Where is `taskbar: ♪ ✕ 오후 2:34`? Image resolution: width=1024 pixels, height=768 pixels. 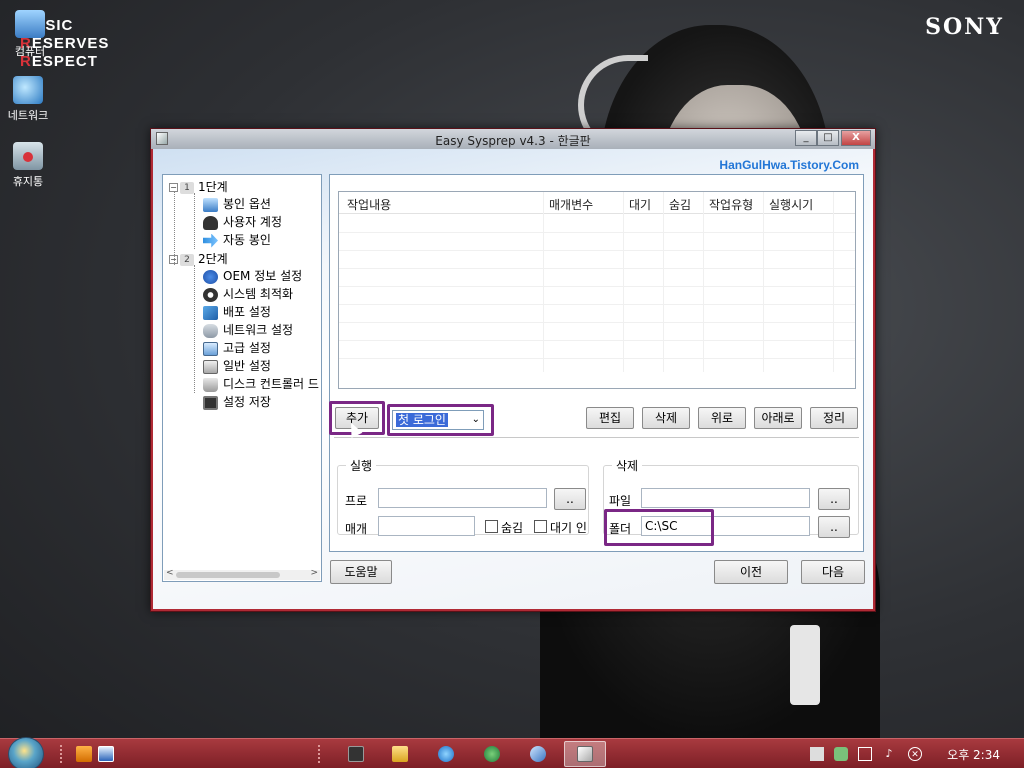 taskbar: ♪ ✕ 오후 2:34 is located at coordinates (512, 752).